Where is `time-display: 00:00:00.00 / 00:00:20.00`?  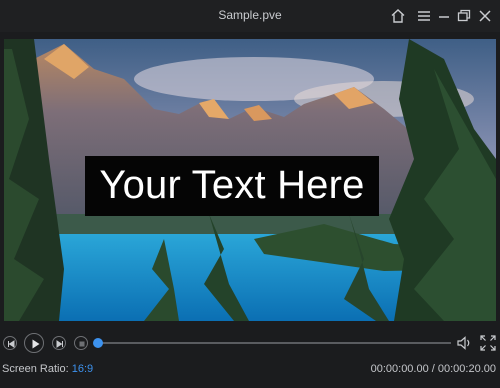 time-display: 00:00:00.00 / 00:00:20.00 is located at coordinates (433, 369).